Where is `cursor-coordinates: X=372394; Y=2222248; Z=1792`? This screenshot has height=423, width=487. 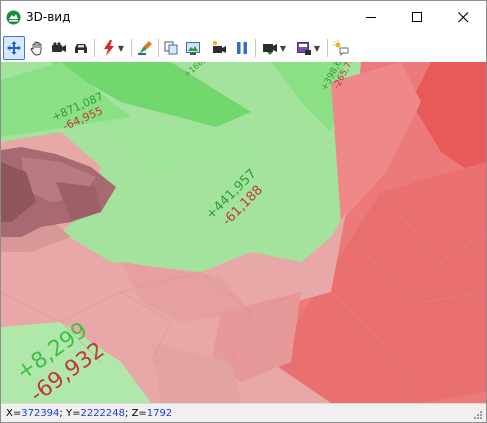 cursor-coordinates: X=372394; Y=2222248; Z=1792 is located at coordinates (89, 413).